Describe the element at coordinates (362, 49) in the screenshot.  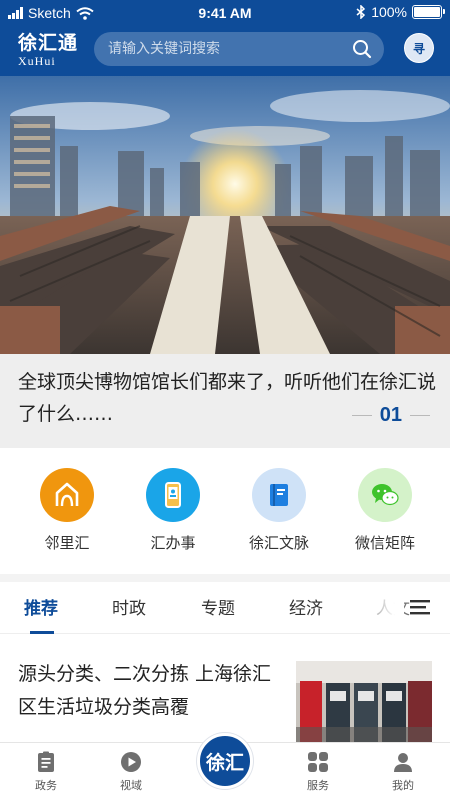
I see `search-icon` at that location.